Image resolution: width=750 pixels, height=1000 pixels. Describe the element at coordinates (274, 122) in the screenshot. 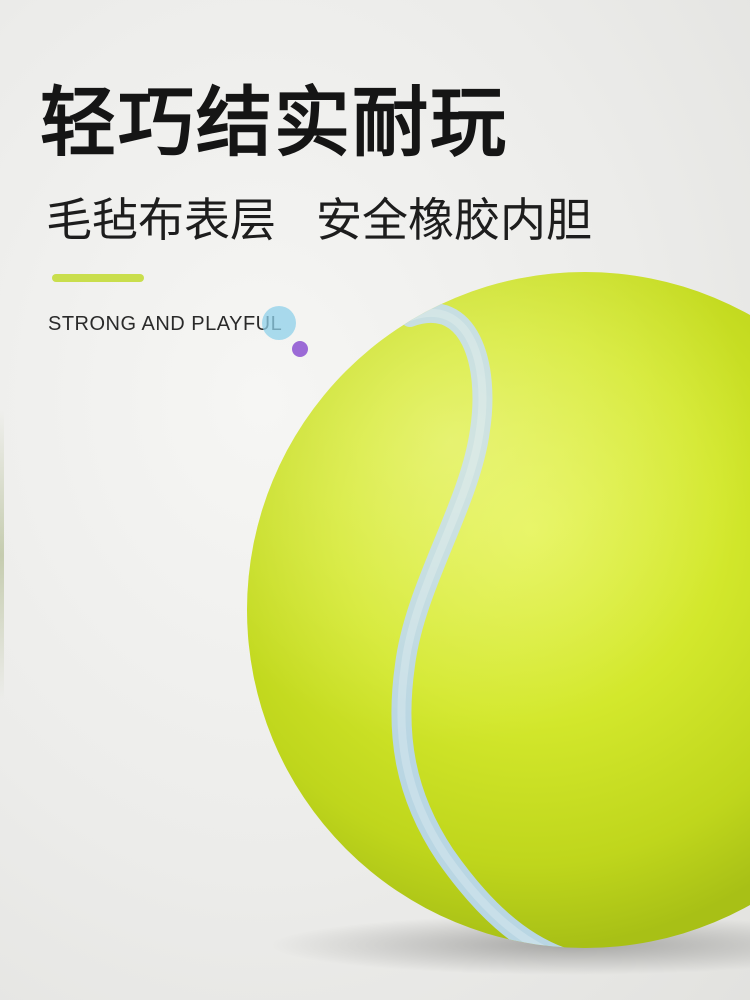

I see `headline: 轻巧结实耐玩` at that location.